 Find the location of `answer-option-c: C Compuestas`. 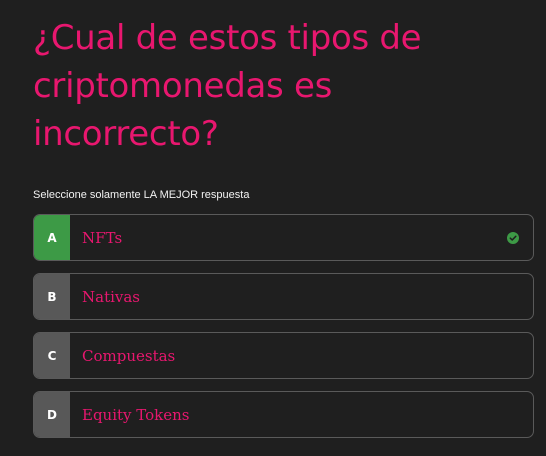

answer-option-c: C Compuestas is located at coordinates (283, 355).